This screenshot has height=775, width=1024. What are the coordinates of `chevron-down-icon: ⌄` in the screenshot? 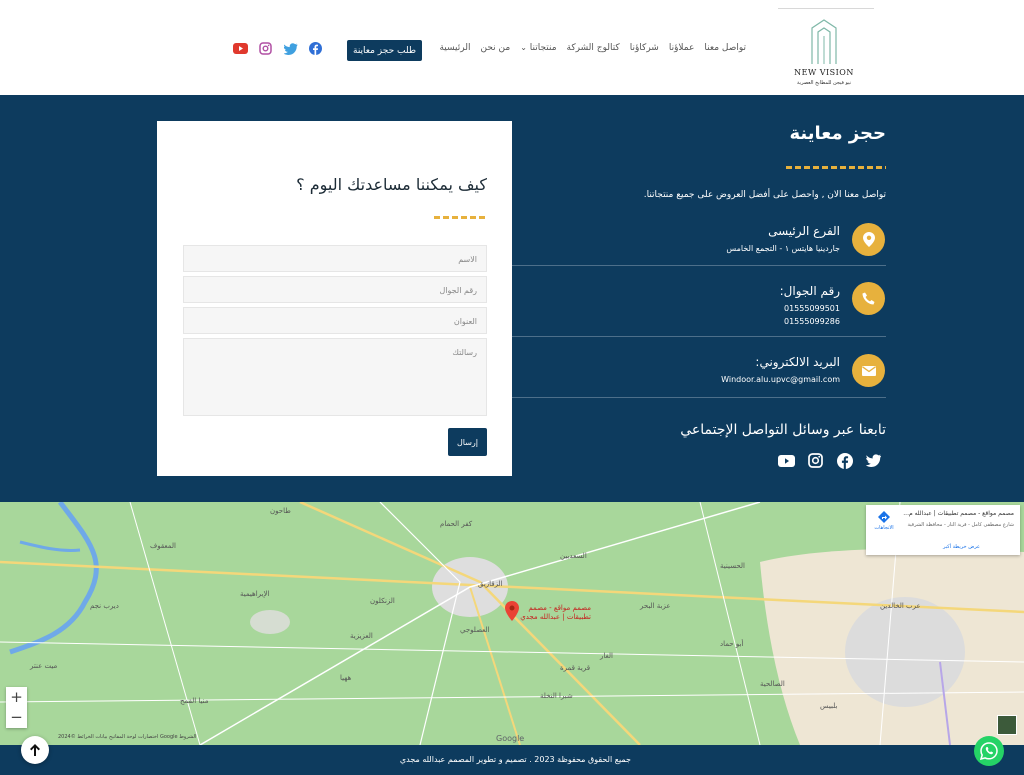 It's located at (523, 47).